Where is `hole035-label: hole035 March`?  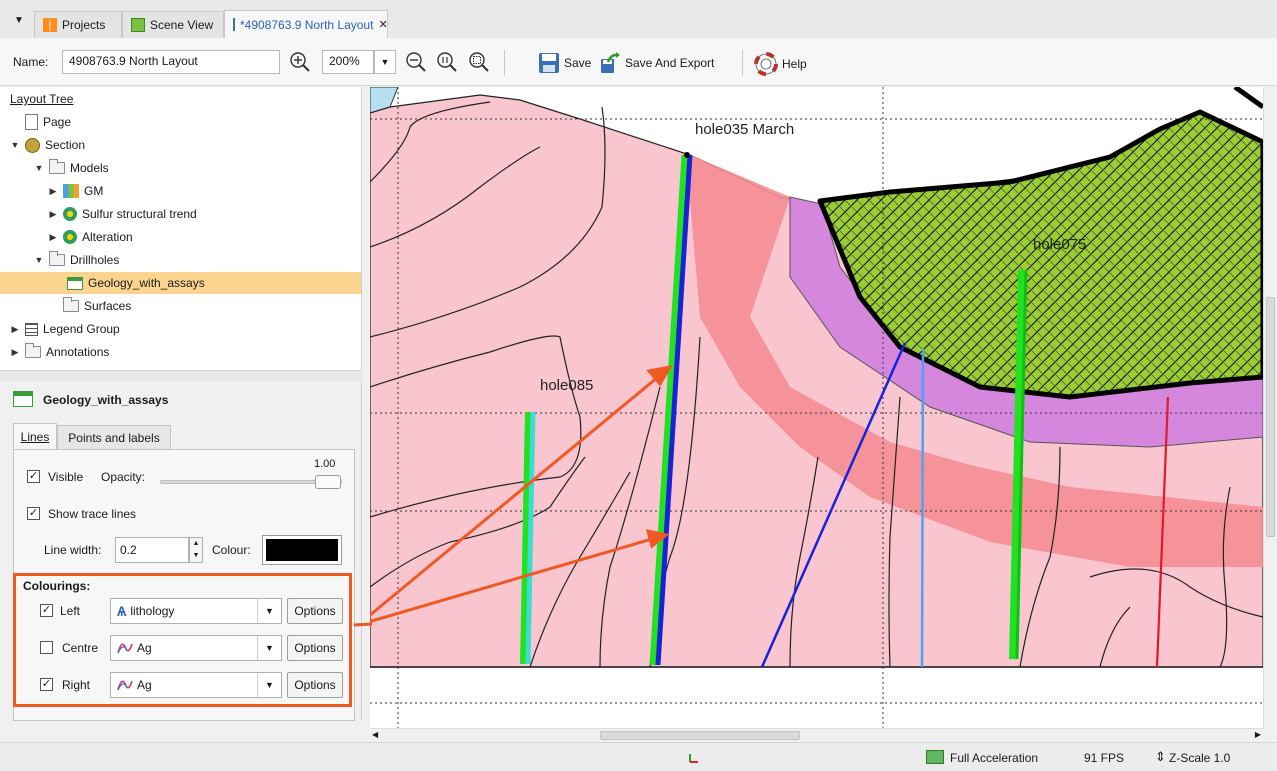
hole035-label: hole035 March is located at coordinates (744, 129).